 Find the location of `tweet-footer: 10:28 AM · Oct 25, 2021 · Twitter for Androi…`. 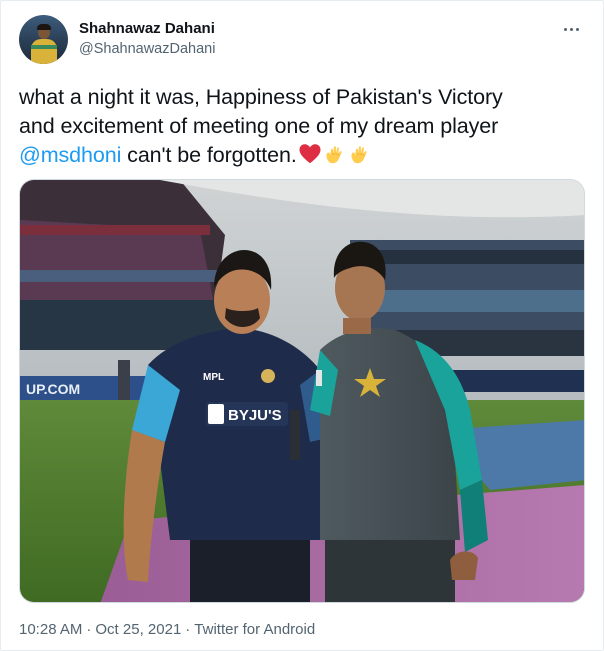

tweet-footer: 10:28 AM · Oct 25, 2021 · Twitter for Androi… is located at coordinates (167, 629).